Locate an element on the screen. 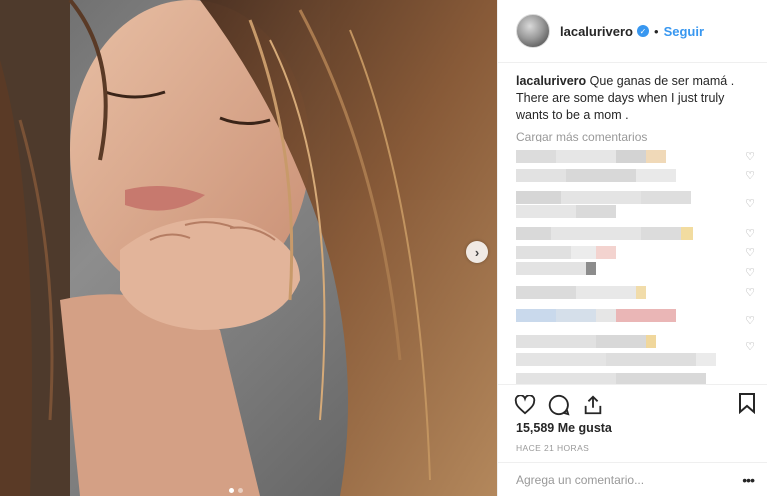 Image resolution: width=767 pixels, height=496 pixels. share-icon is located at coordinates (593, 405).